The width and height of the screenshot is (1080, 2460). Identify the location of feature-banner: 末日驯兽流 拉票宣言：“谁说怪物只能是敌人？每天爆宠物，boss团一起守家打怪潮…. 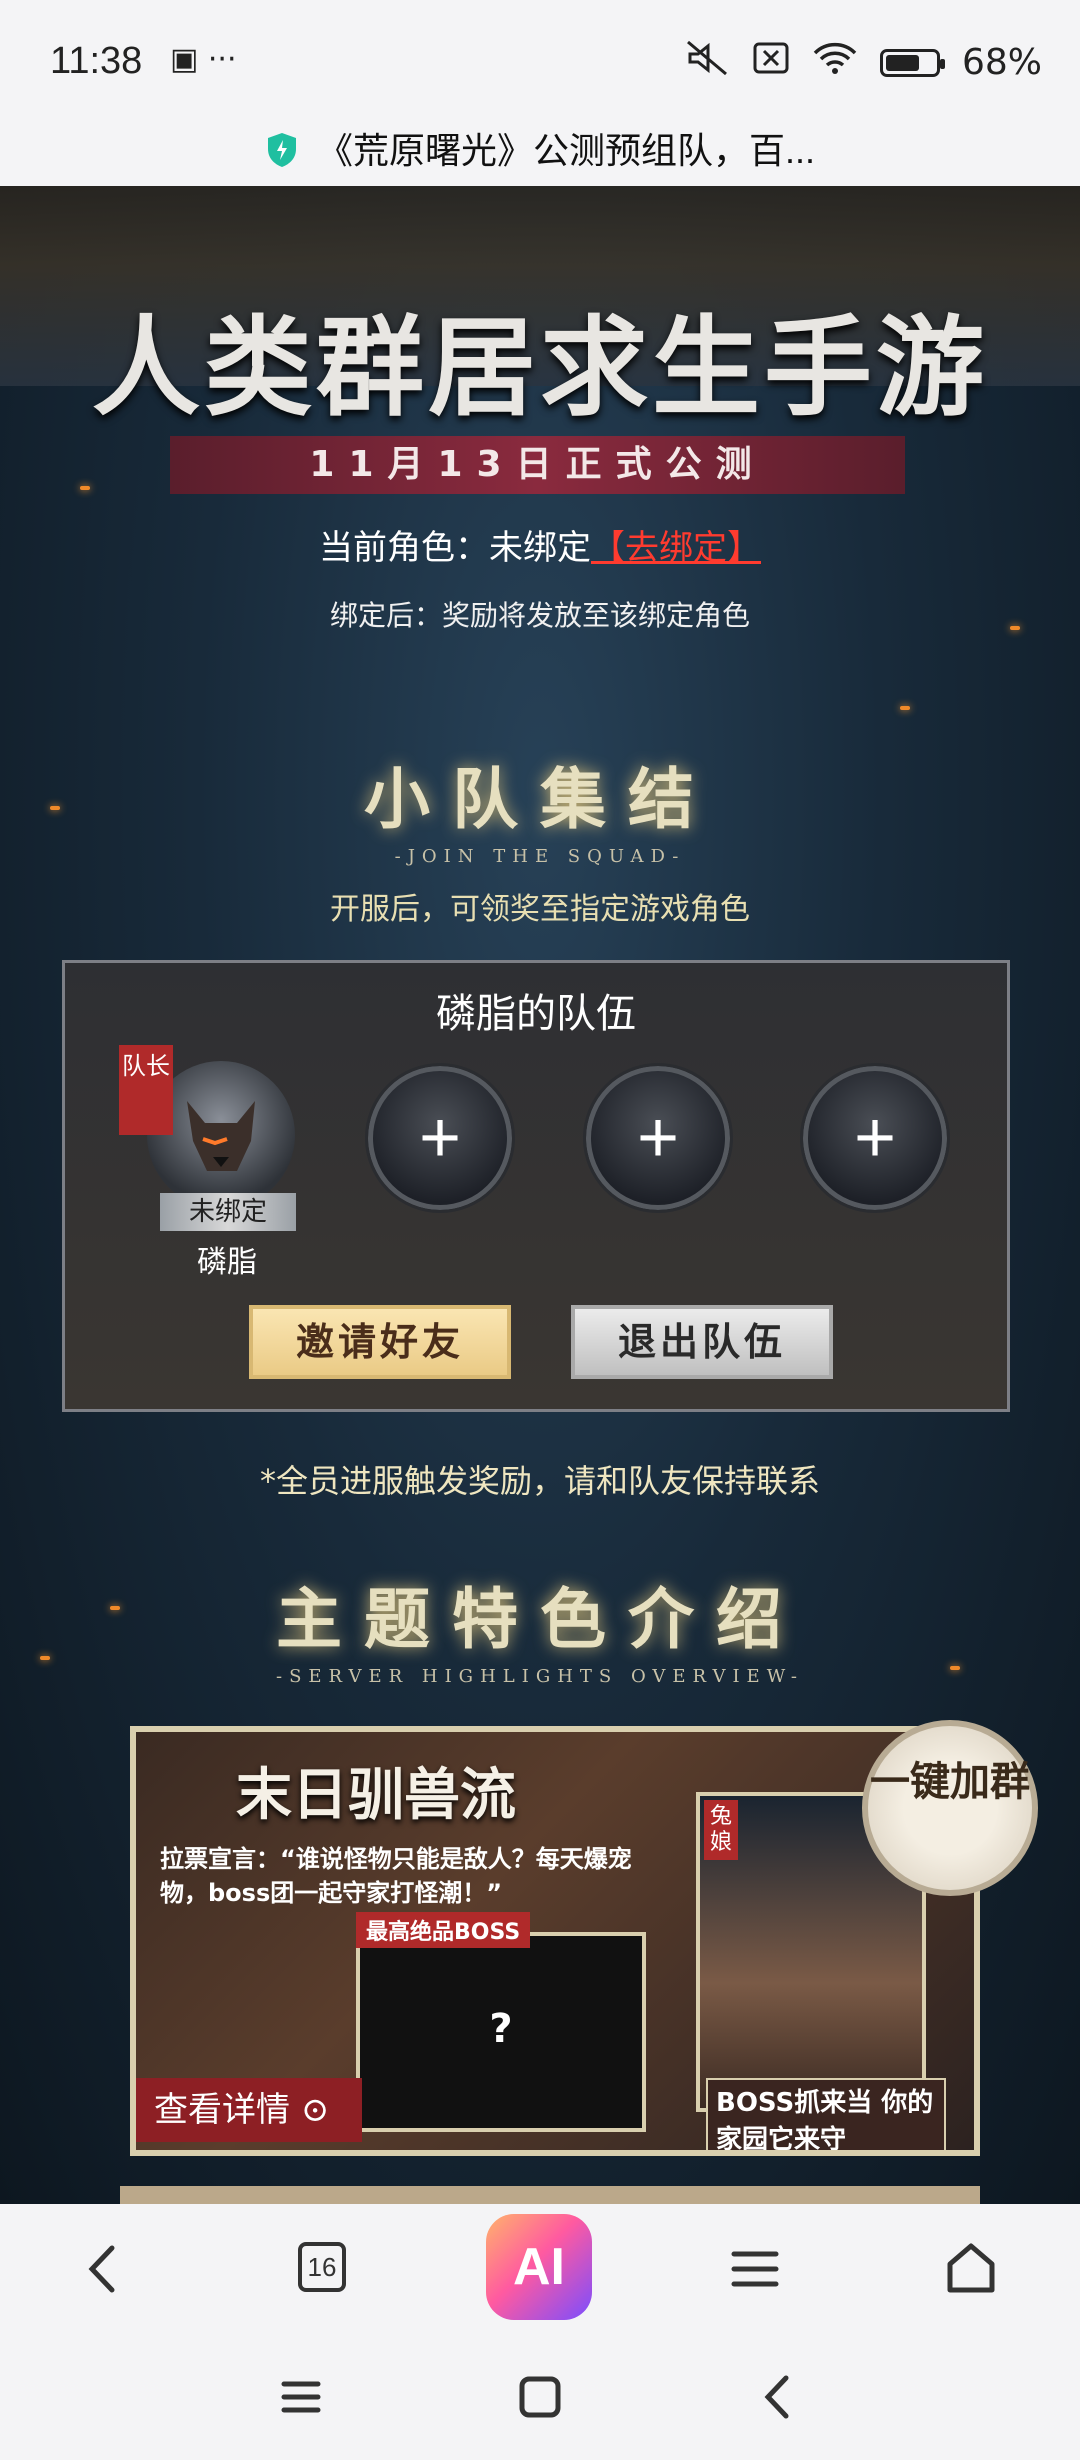
(555, 1941).